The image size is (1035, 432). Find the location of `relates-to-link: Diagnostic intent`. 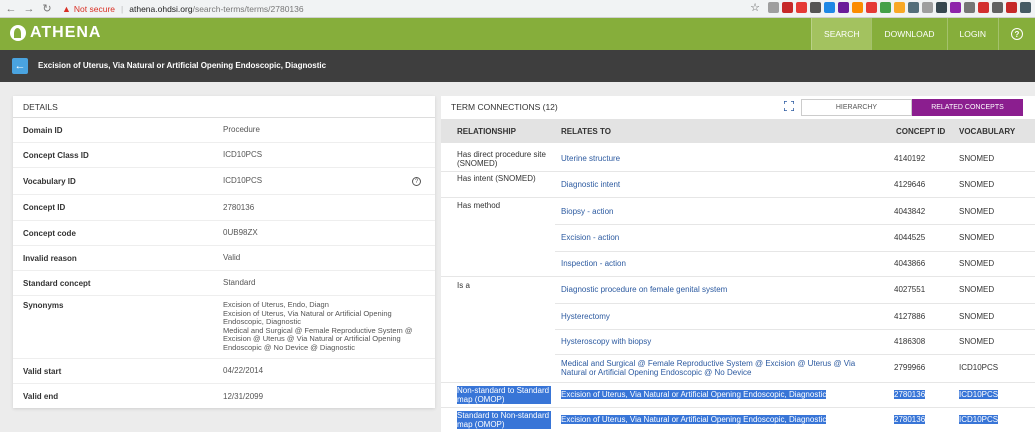

relates-to-link: Diagnostic intent is located at coordinates (590, 184).